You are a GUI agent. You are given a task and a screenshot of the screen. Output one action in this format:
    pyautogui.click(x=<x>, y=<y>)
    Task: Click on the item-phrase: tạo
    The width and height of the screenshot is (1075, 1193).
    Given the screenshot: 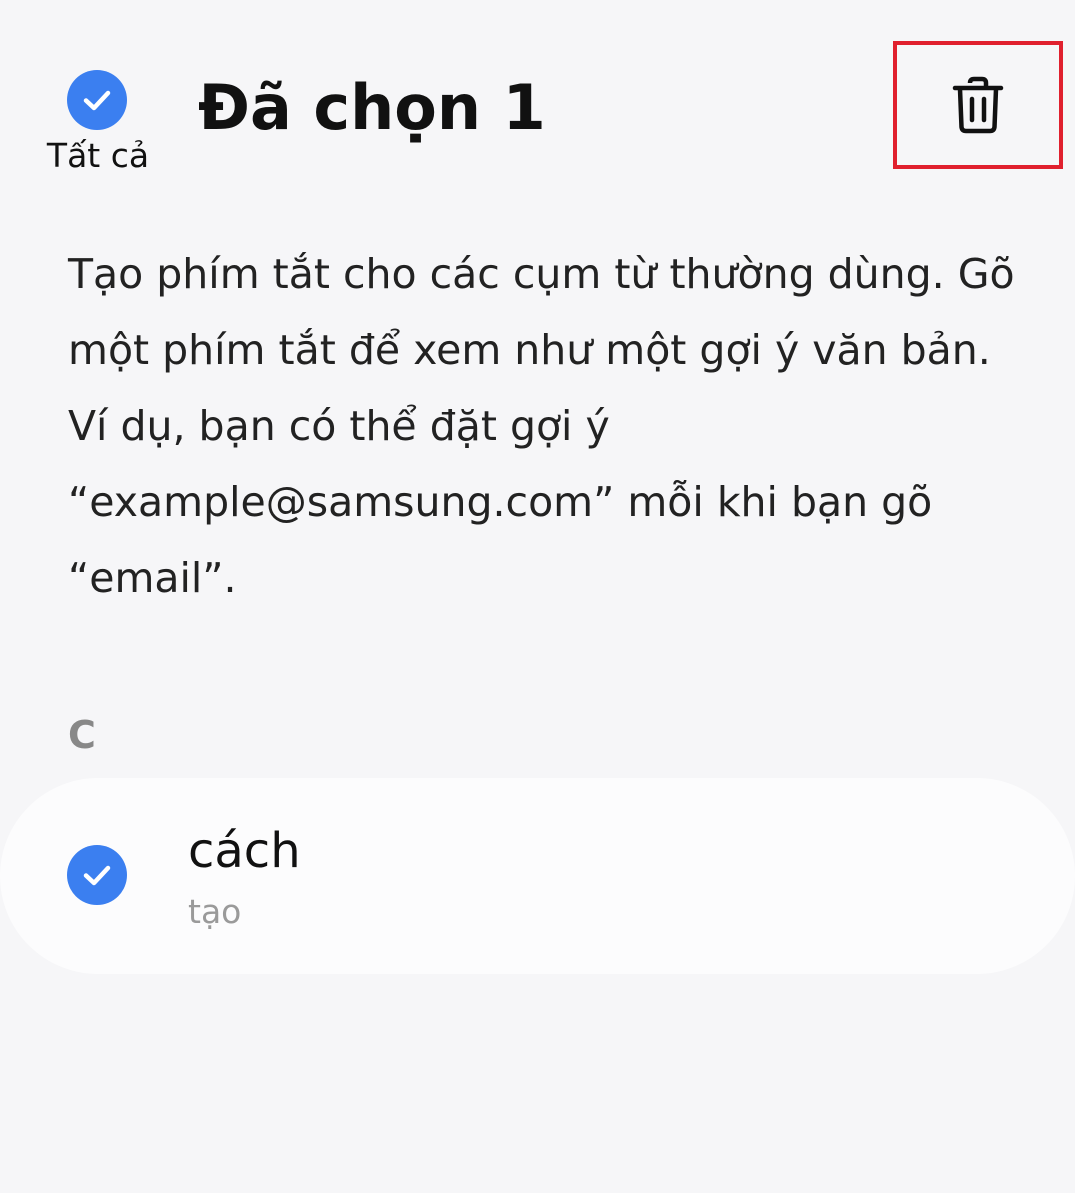 What is the action you would take?
    pyautogui.click(x=215, y=911)
    